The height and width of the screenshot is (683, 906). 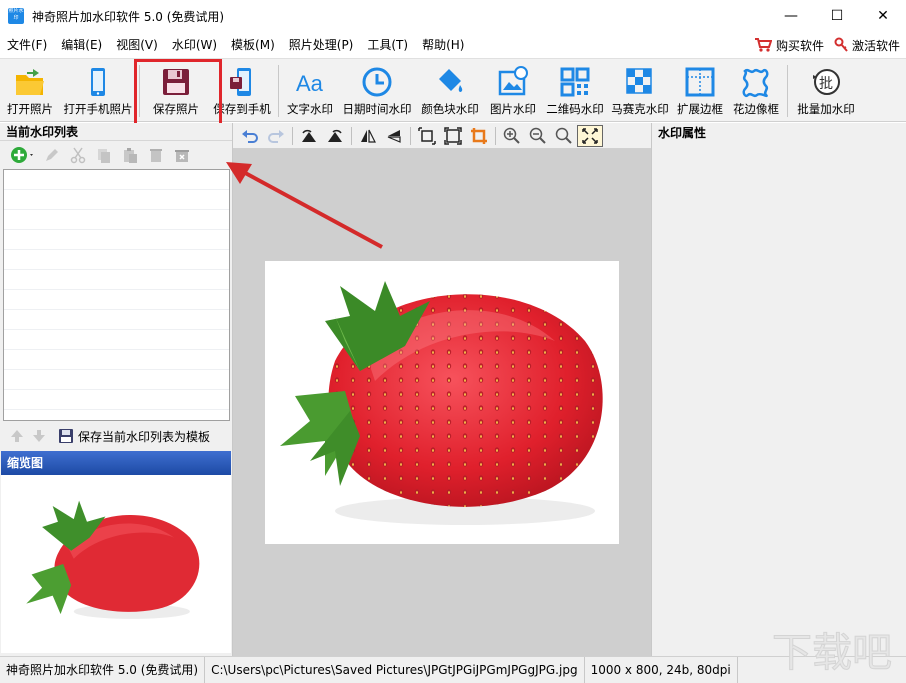 I want to click on flip-horizontal-button, so click(x=368, y=136).